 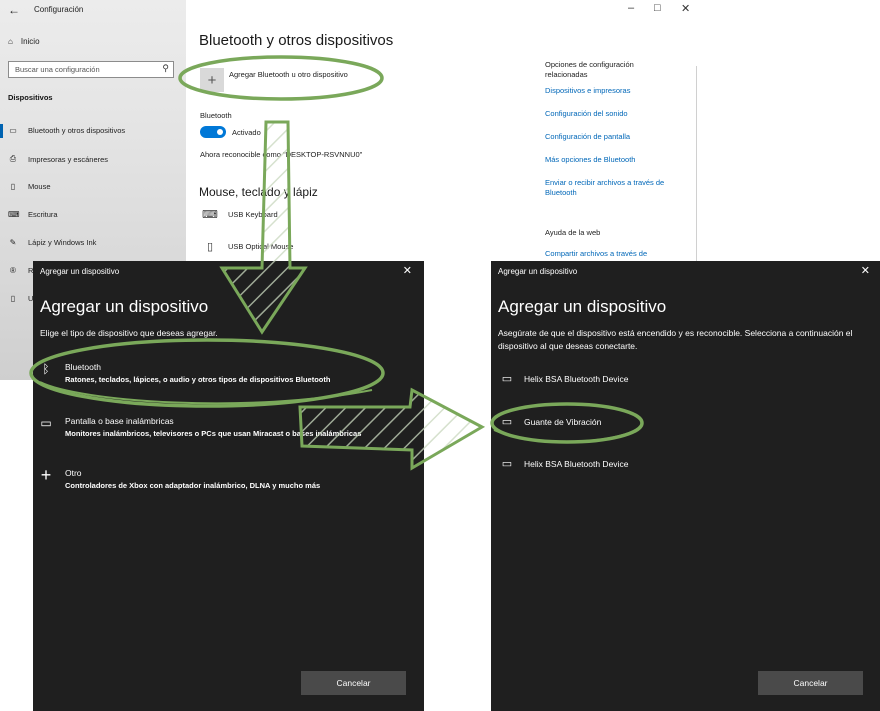 What do you see at coordinates (46, 369) in the screenshot?
I see `bluetooth-icon: ᛒ` at bounding box center [46, 369].